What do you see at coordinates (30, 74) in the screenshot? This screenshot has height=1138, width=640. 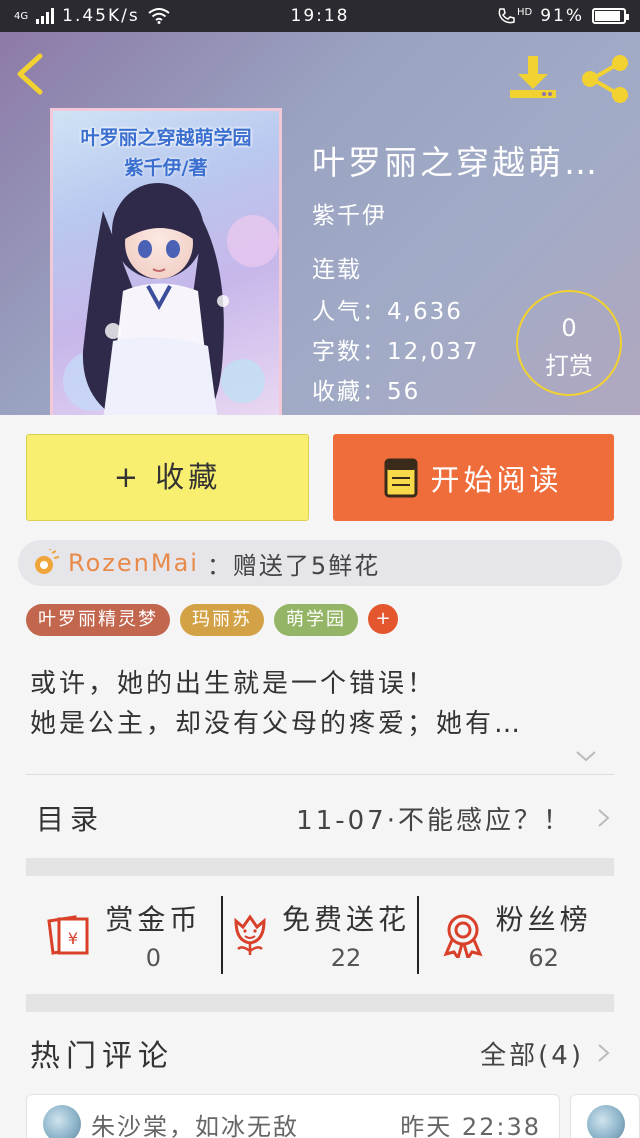 I see `chevron-left-icon` at bounding box center [30, 74].